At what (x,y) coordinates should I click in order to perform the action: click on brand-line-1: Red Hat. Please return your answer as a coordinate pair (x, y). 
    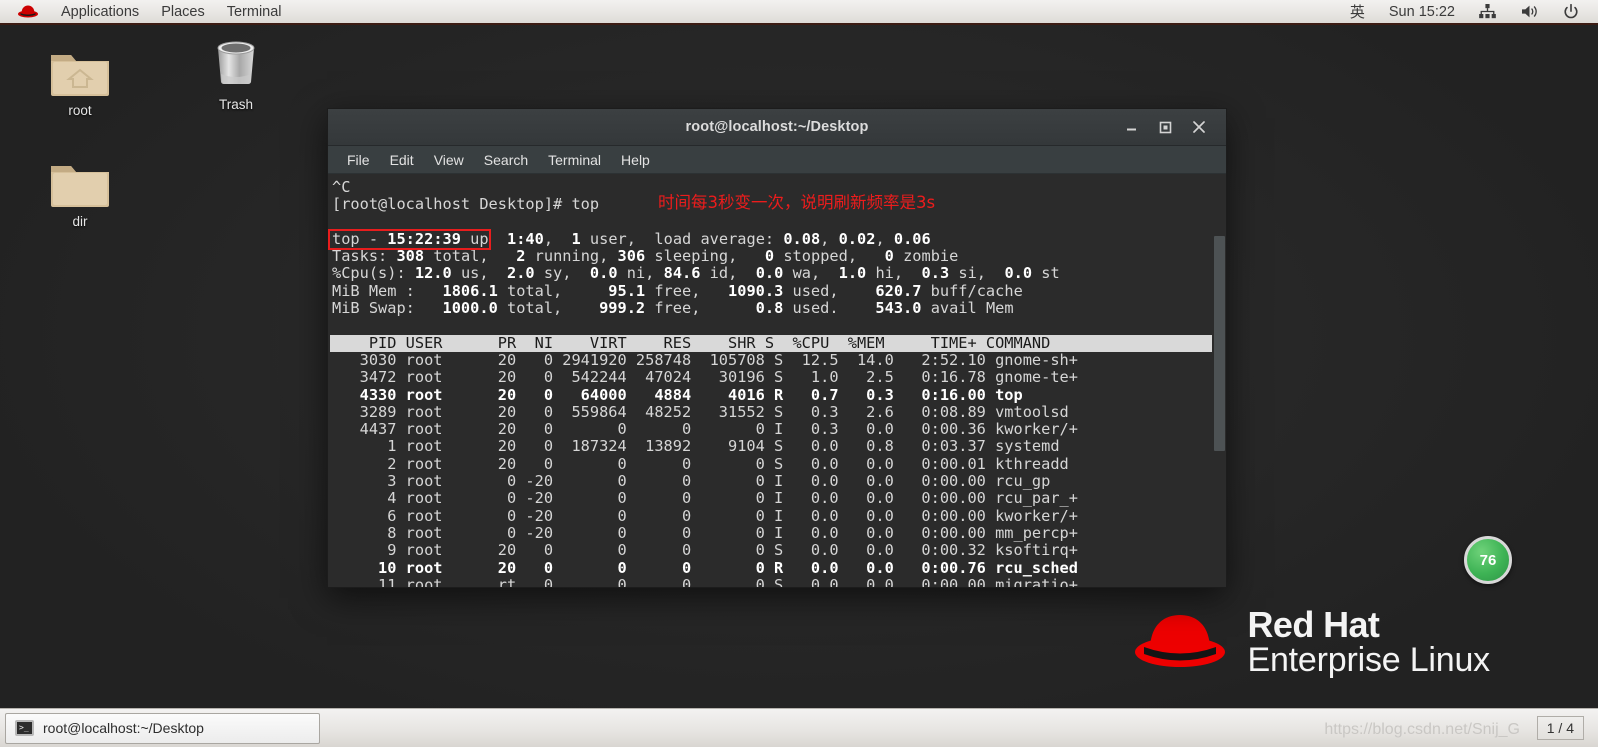
    Looking at the image, I should click on (1313, 624).